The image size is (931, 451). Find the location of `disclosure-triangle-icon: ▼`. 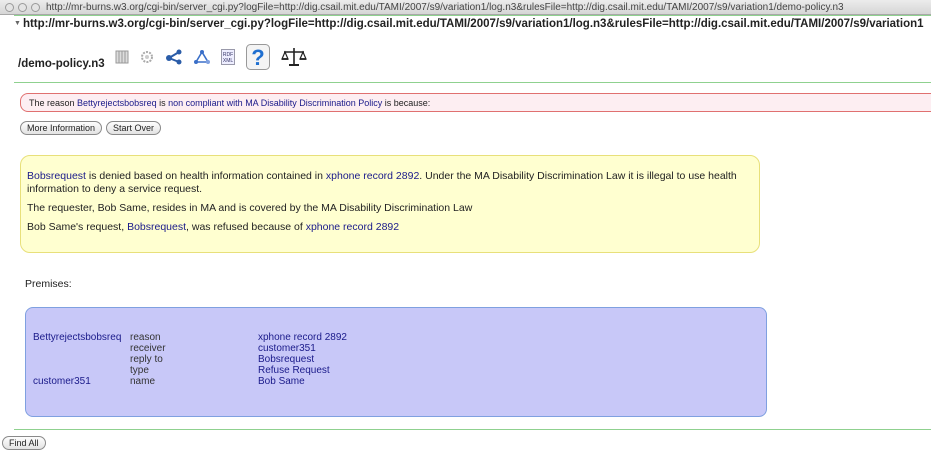

disclosure-triangle-icon: ▼ is located at coordinates (17, 23).